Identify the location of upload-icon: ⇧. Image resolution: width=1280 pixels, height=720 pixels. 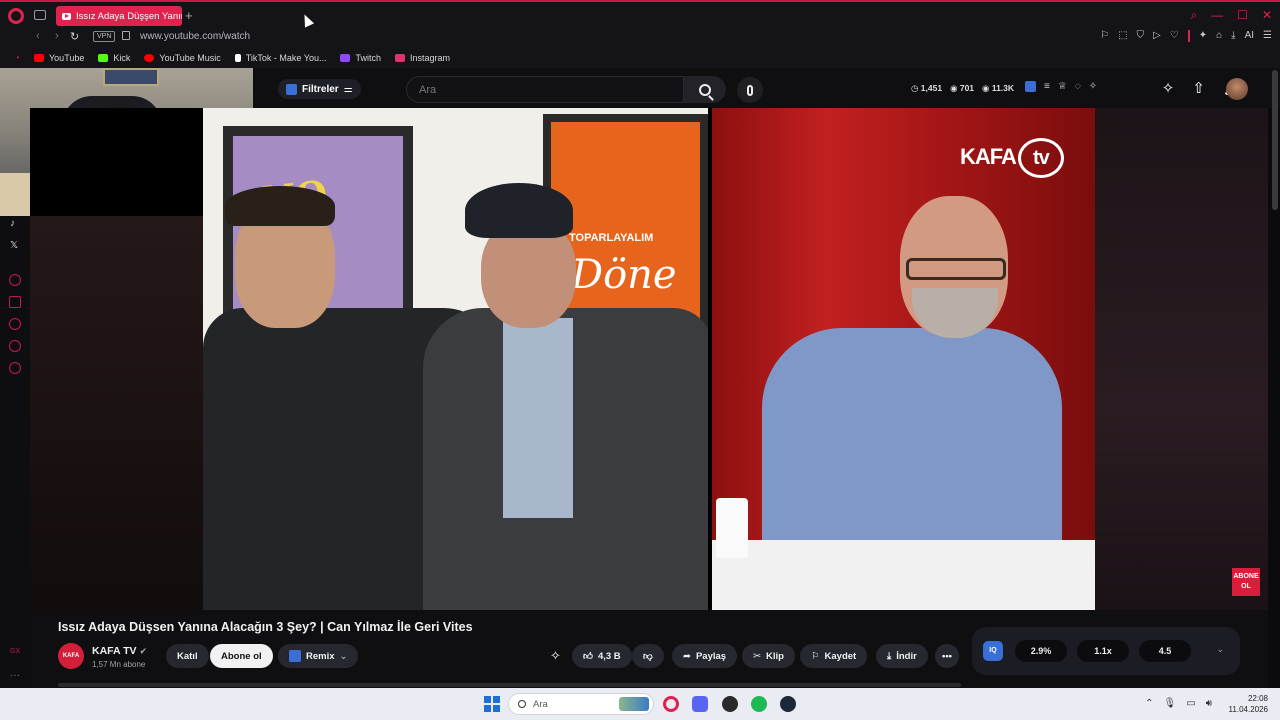
(1198, 88).